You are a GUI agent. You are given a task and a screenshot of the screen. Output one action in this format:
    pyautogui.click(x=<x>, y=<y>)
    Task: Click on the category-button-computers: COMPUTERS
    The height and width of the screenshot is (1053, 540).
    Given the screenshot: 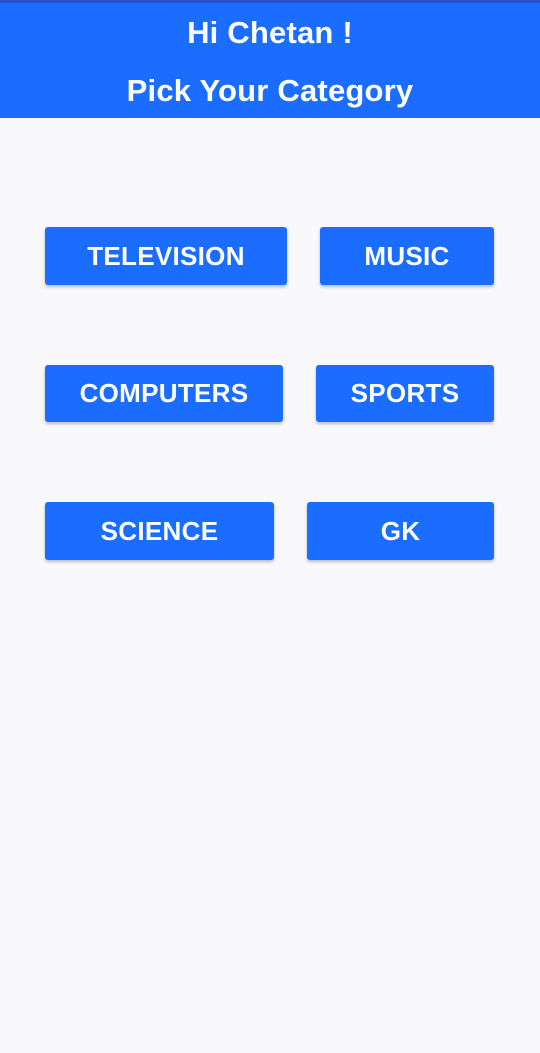 What is the action you would take?
    pyautogui.click(x=164, y=393)
    